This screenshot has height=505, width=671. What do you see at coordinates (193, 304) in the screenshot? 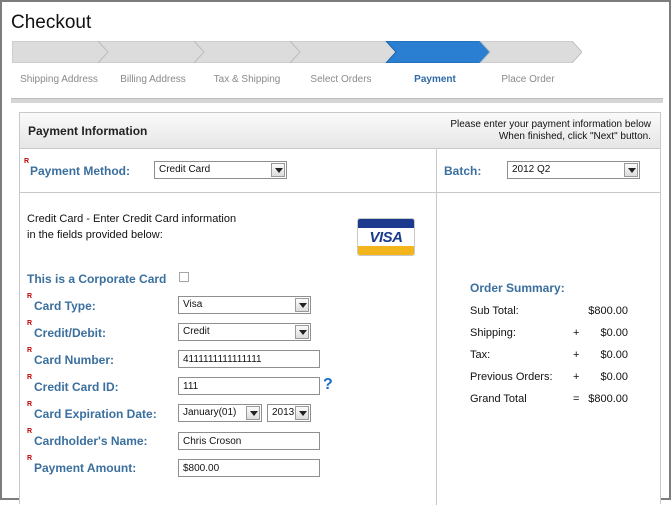
I see `card-type-value: Visa` at bounding box center [193, 304].